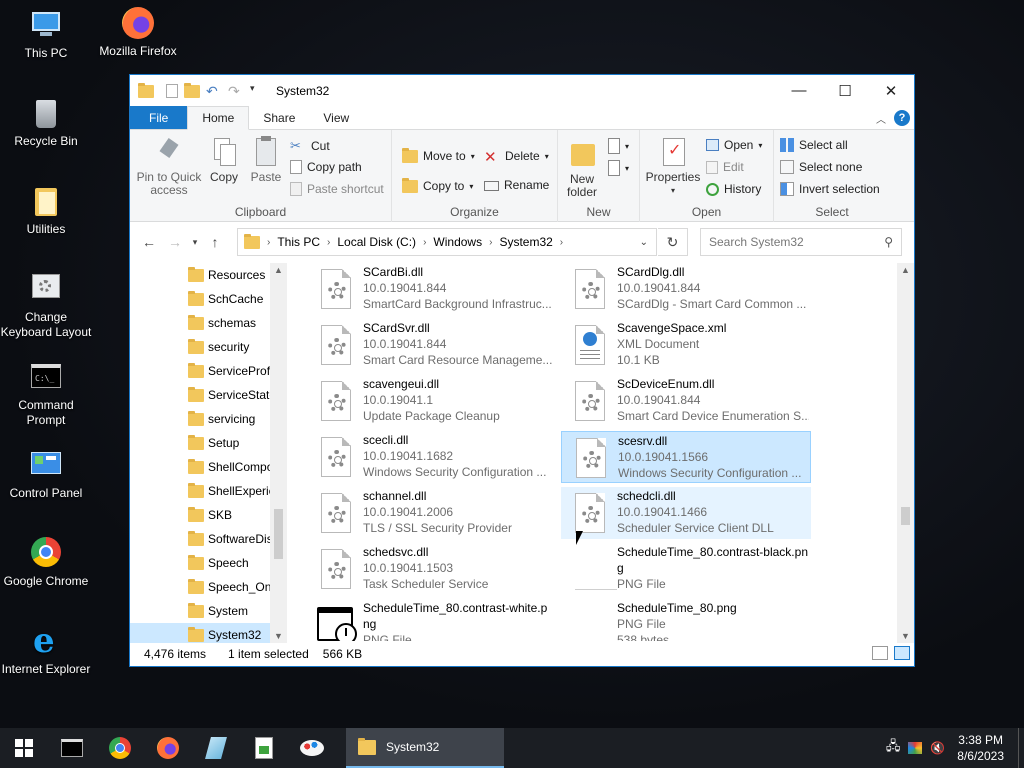 This screenshot has height=768, width=1024. Describe the element at coordinates (72, 748) in the screenshot. I see `taskbar-cmd` at that location.